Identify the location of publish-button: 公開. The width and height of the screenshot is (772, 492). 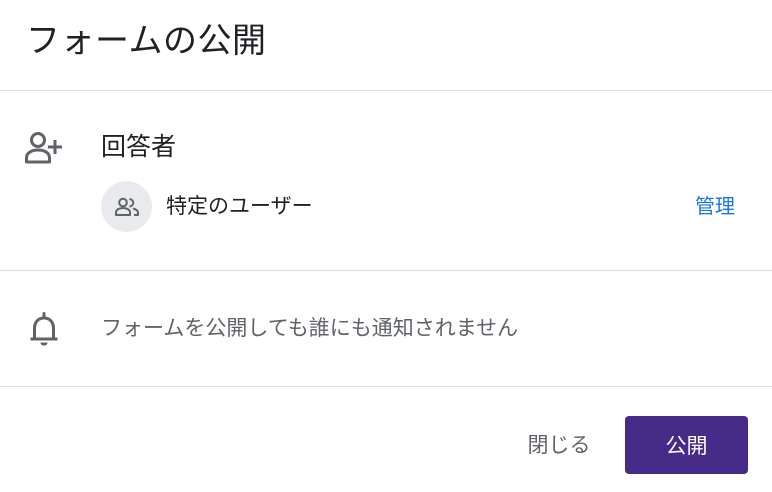
(686, 445).